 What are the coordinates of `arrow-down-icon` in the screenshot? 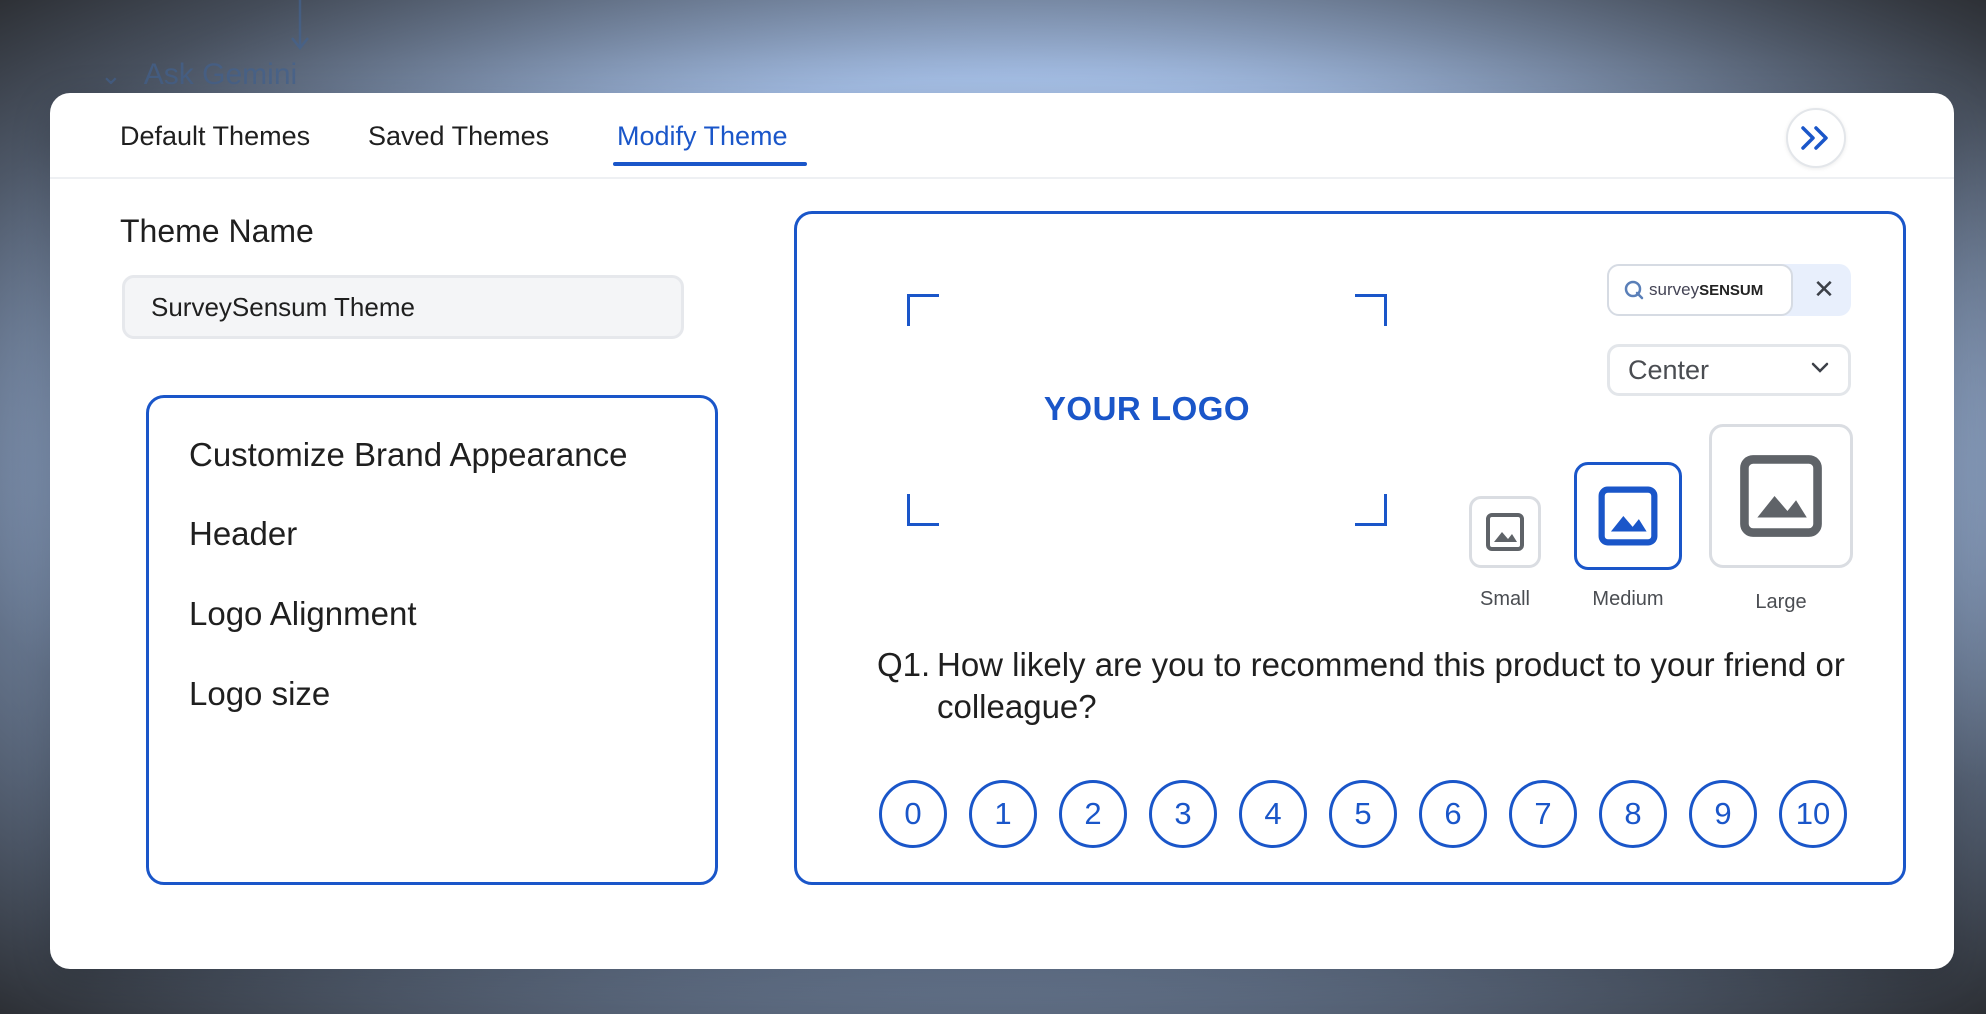 It's located at (300, 25).